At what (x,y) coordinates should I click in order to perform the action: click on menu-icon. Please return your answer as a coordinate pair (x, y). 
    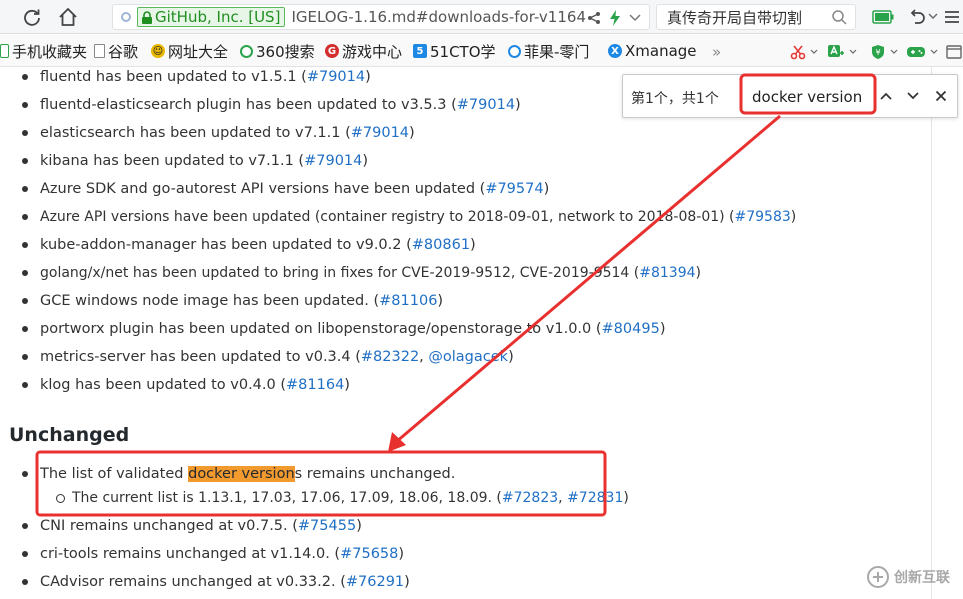
    Looking at the image, I should click on (952, 17).